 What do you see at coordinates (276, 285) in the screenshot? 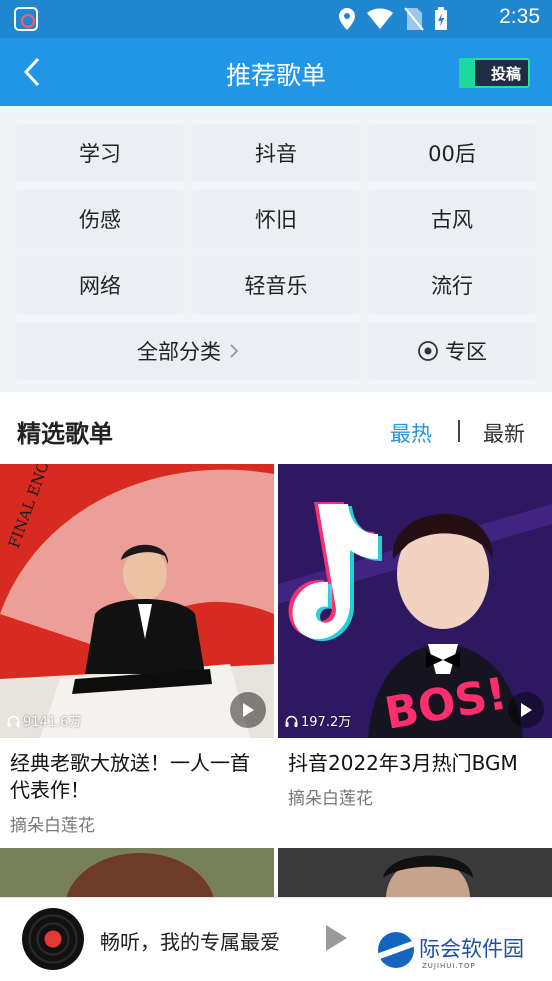
I see `category-chip: 轻音乐` at bounding box center [276, 285].